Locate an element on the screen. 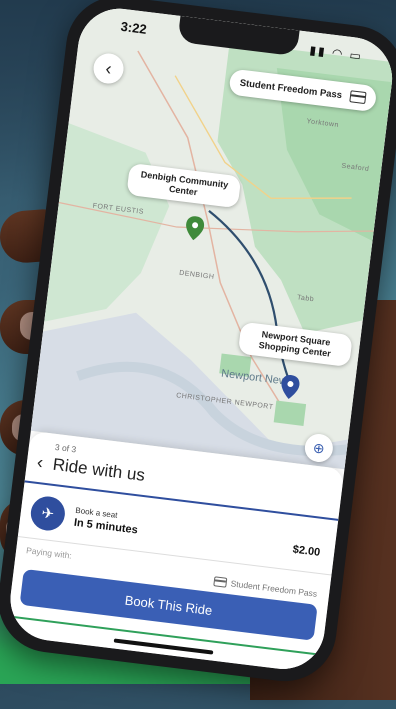 This screenshot has height=709, width=396. ride-price: $2.00 is located at coordinates (306, 551).